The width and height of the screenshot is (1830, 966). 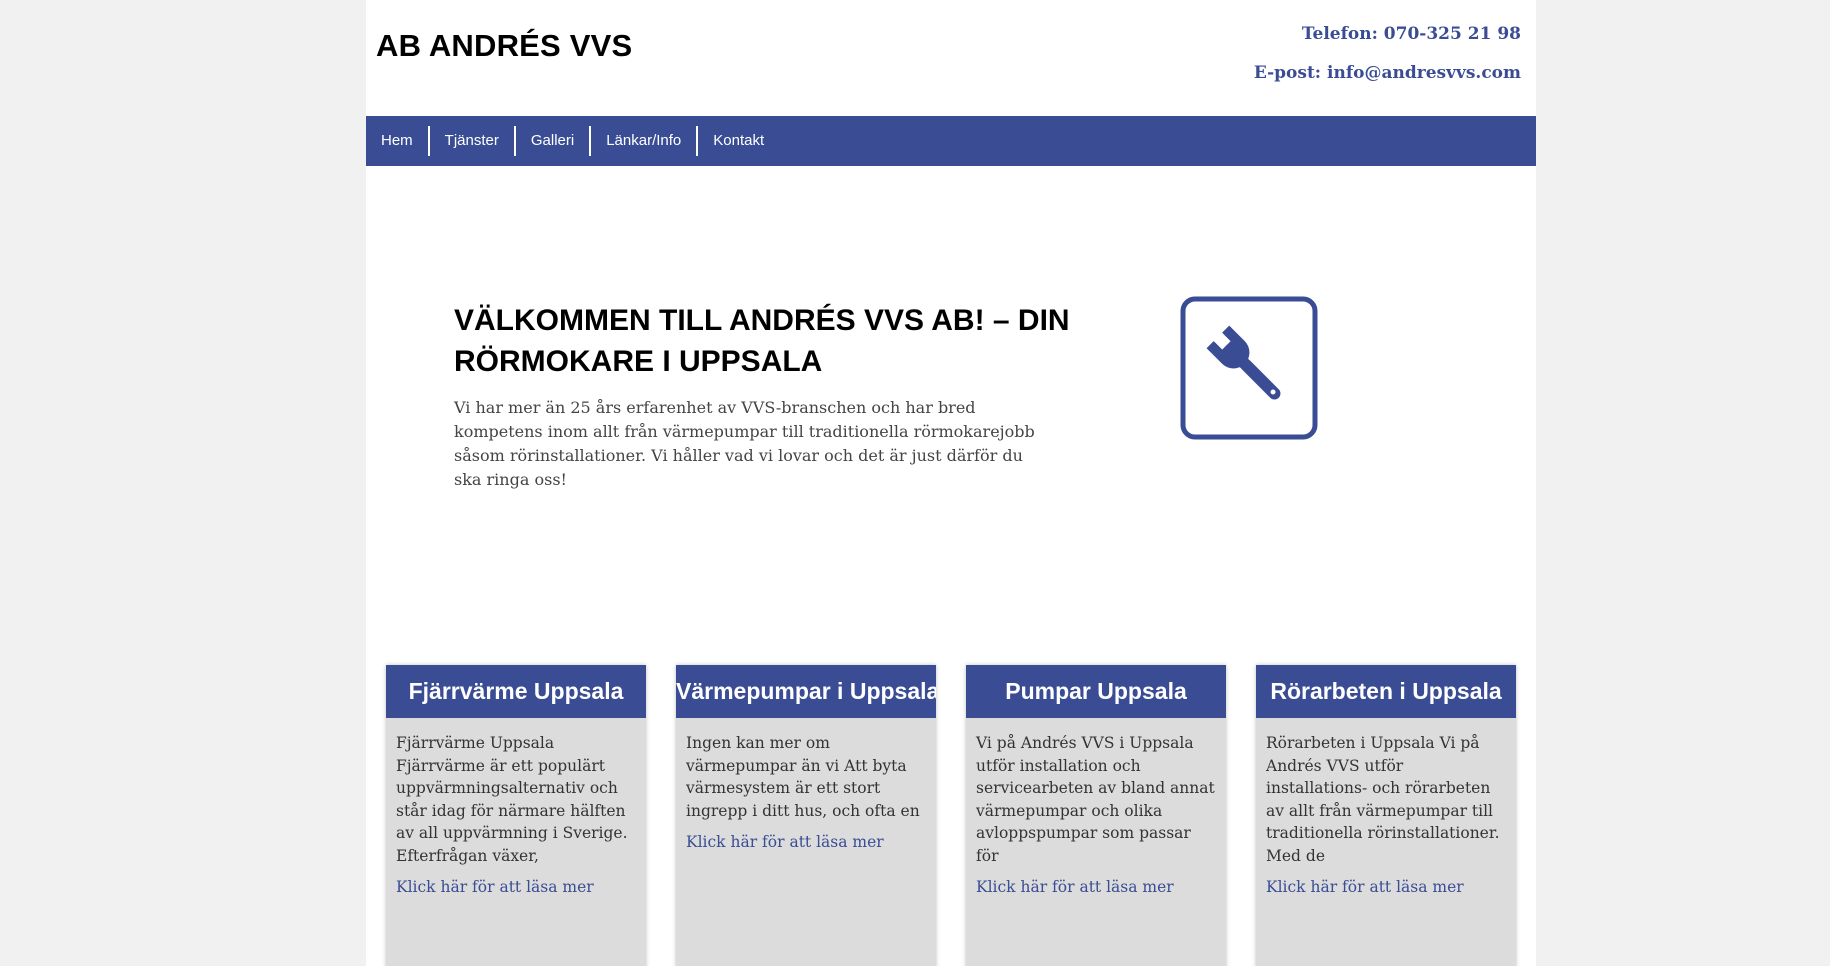 I want to click on phone-number: Telefon: 070-325 21 98, so click(x=1411, y=34).